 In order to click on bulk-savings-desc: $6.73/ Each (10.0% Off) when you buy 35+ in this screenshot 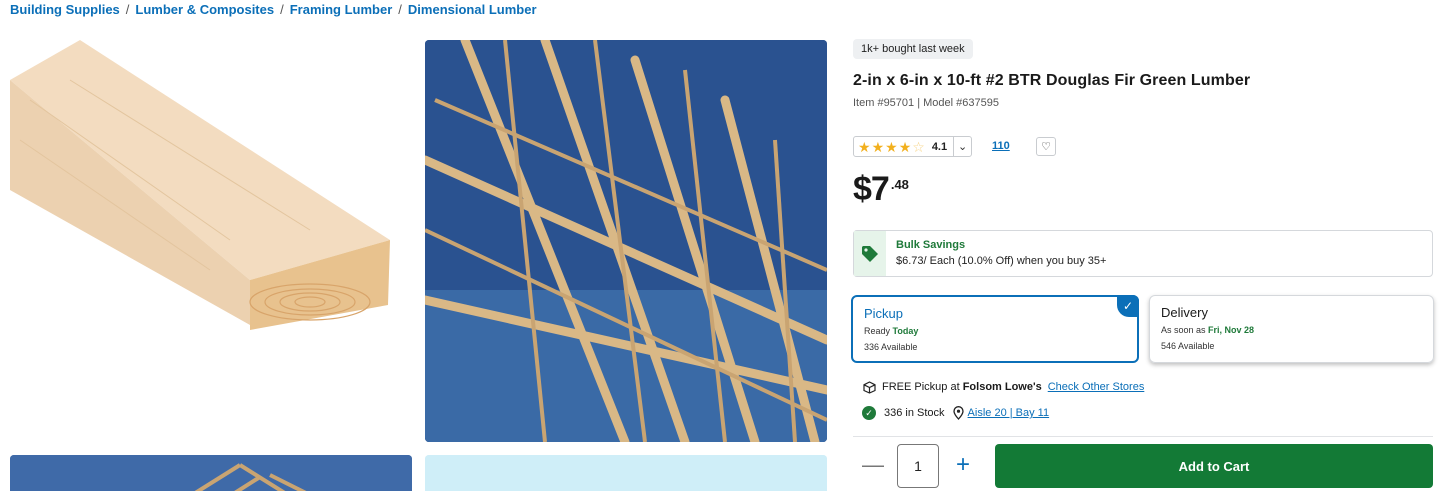, I will do `click(1001, 261)`.